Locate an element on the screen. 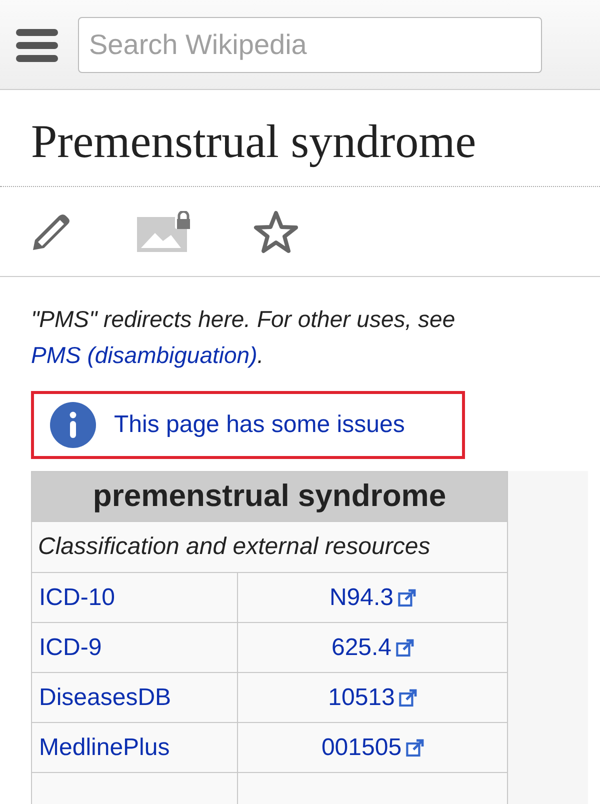 This screenshot has height=804, width=600. hatnote: "PMS" redirects here. For other uses, see PMS (disambiguation). is located at coordinates (243, 337).